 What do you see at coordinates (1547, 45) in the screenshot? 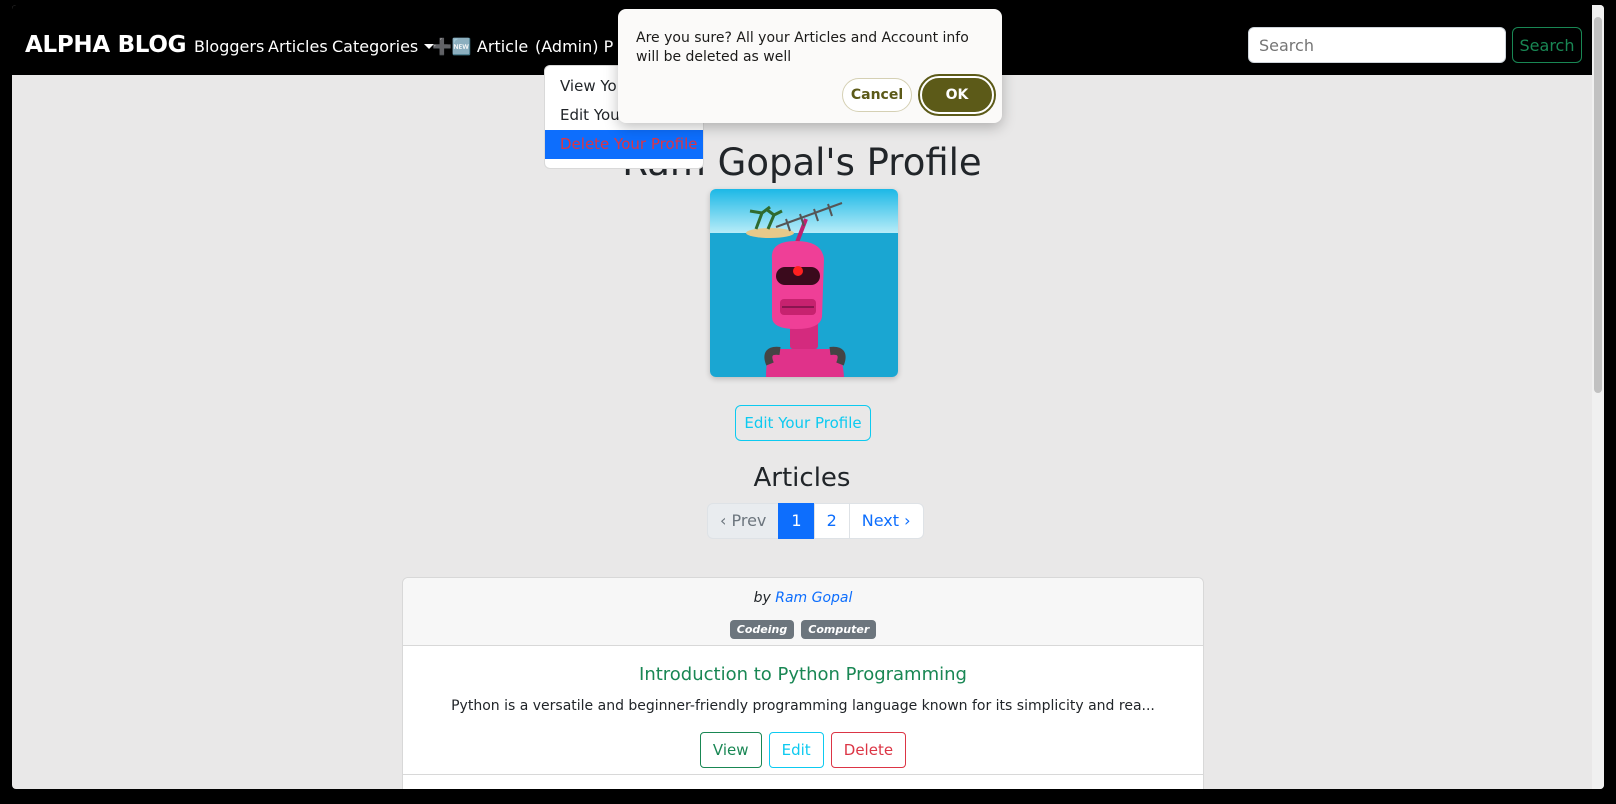
I see `search-button: Search` at bounding box center [1547, 45].